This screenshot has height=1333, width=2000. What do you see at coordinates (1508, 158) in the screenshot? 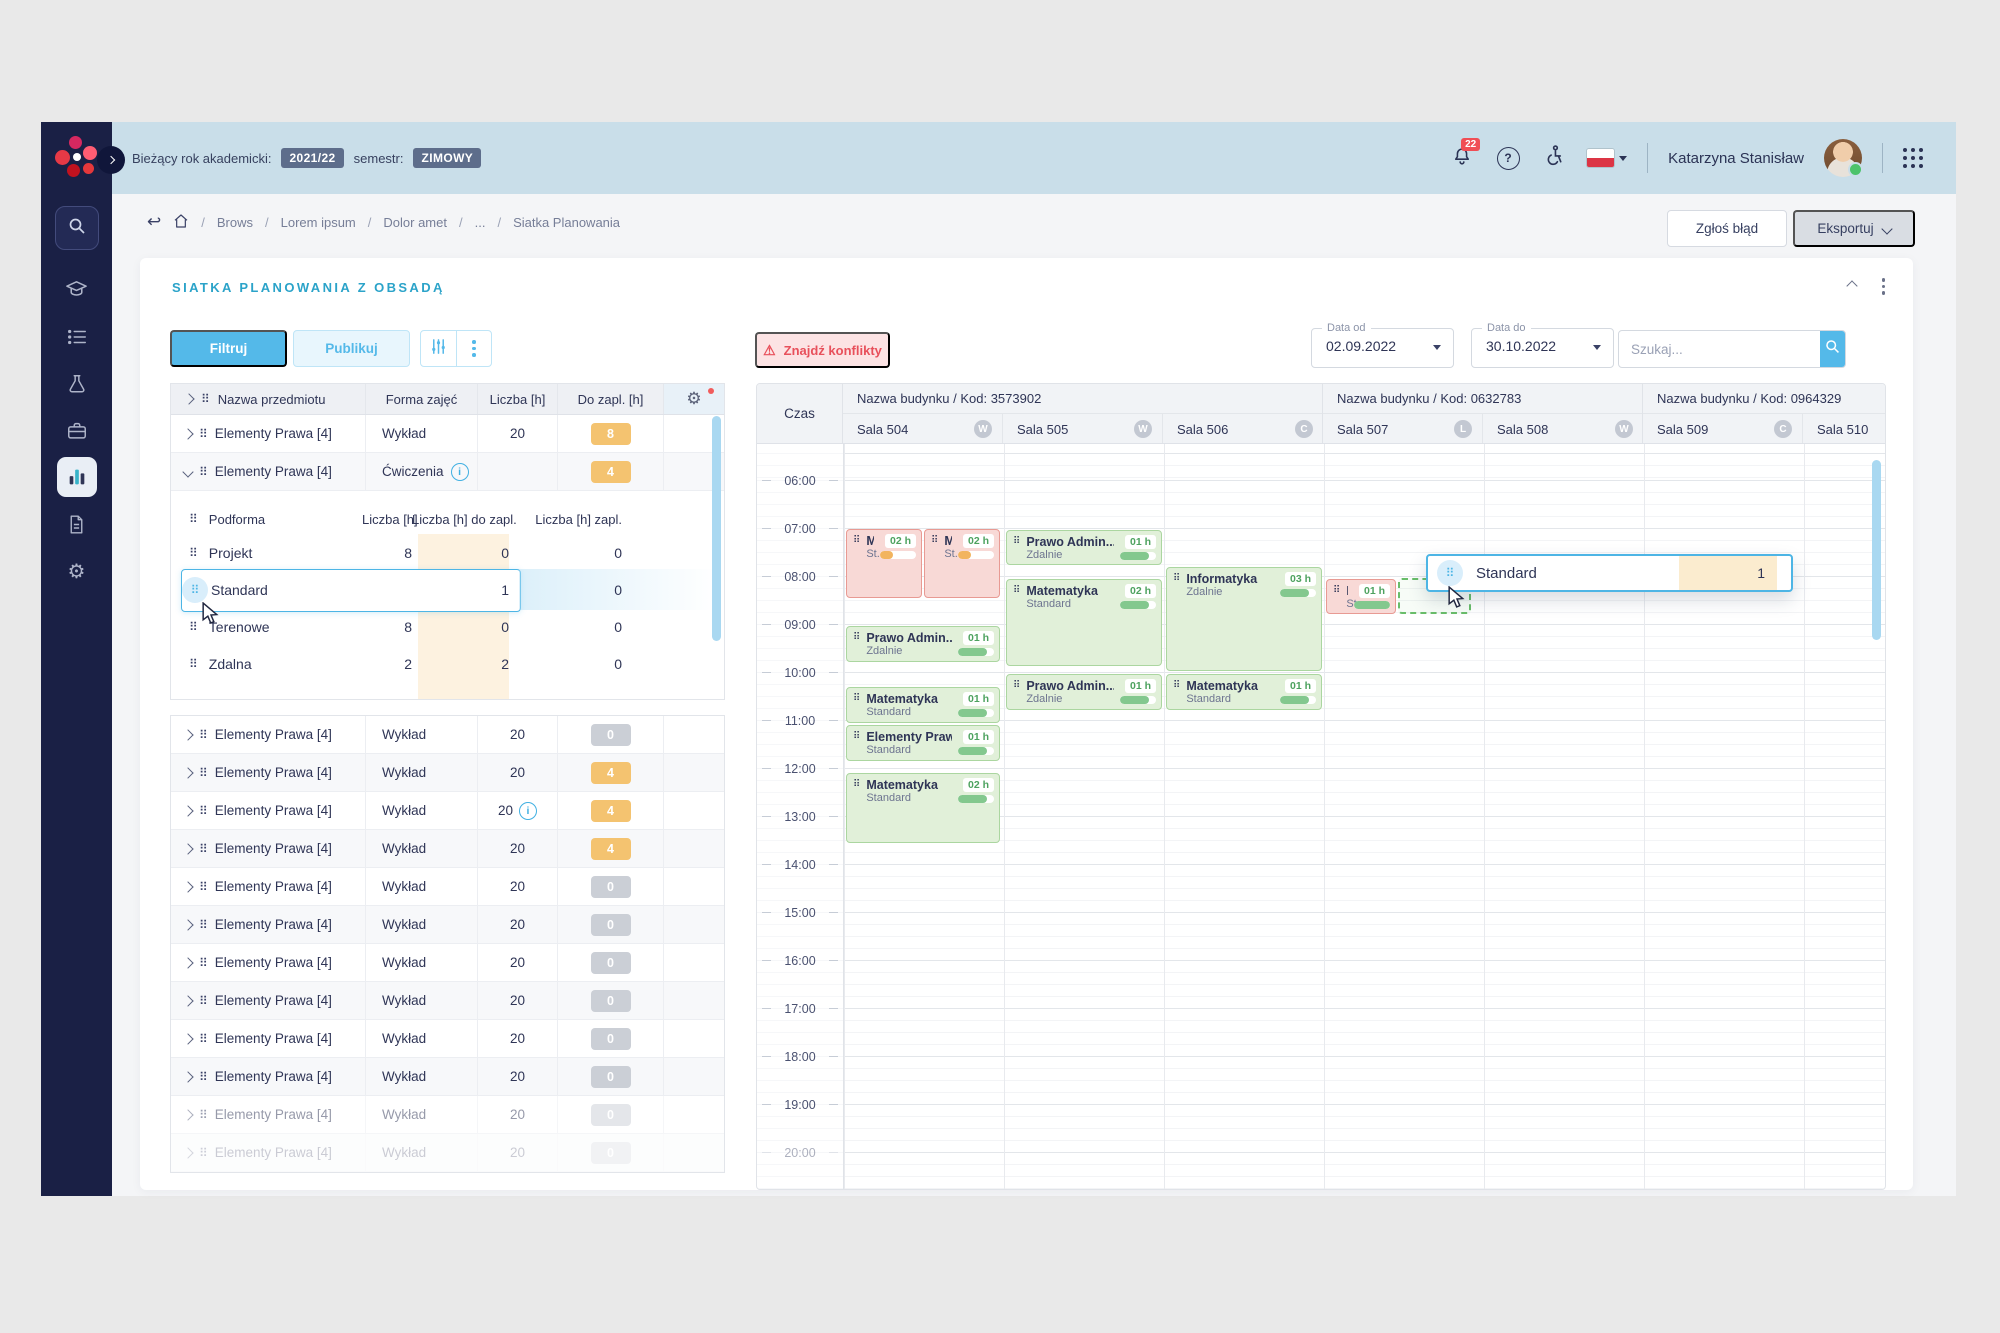
I see `help-button: ?` at bounding box center [1508, 158].